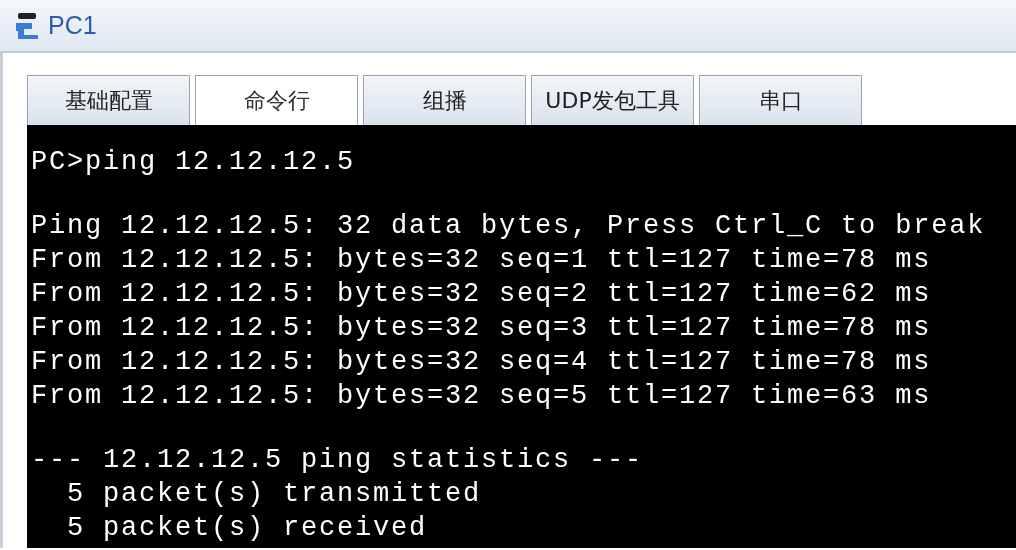  I want to click on tab: 基础配置, so click(108, 100).